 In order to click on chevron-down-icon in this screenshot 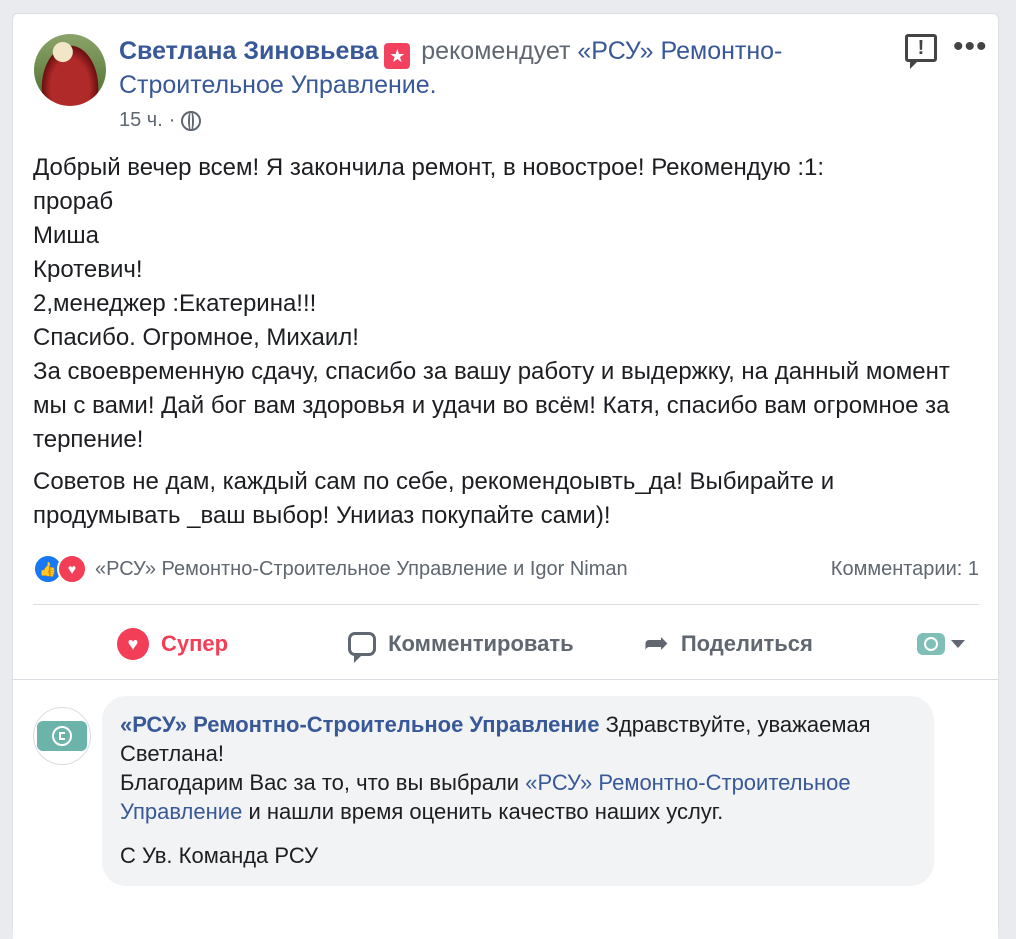, I will do `click(958, 644)`.